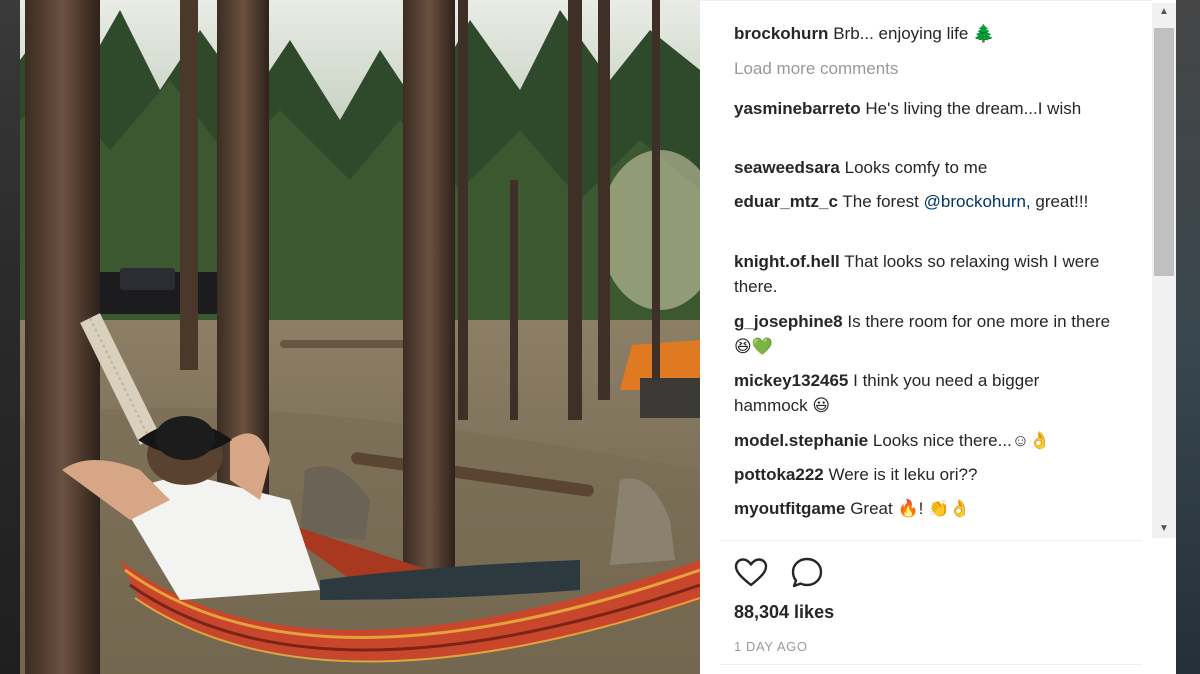 Image resolution: width=1200 pixels, height=674 pixels. I want to click on comment-username: yasminebarreto, so click(797, 108).